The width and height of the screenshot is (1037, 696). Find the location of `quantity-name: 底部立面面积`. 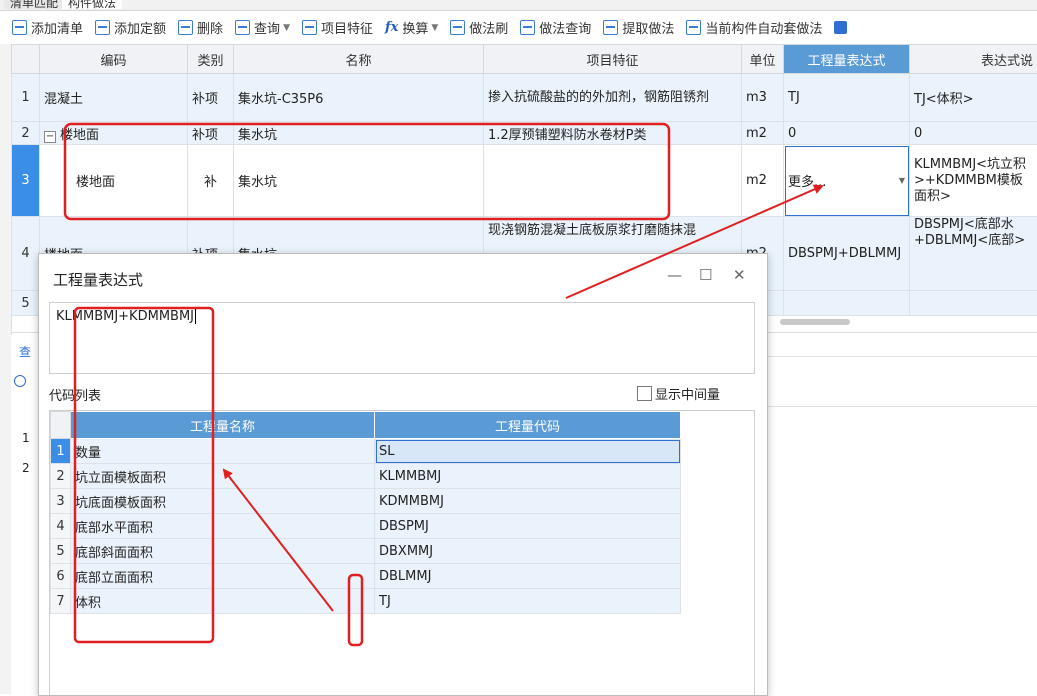

quantity-name: 底部立面面积 is located at coordinates (223, 576).